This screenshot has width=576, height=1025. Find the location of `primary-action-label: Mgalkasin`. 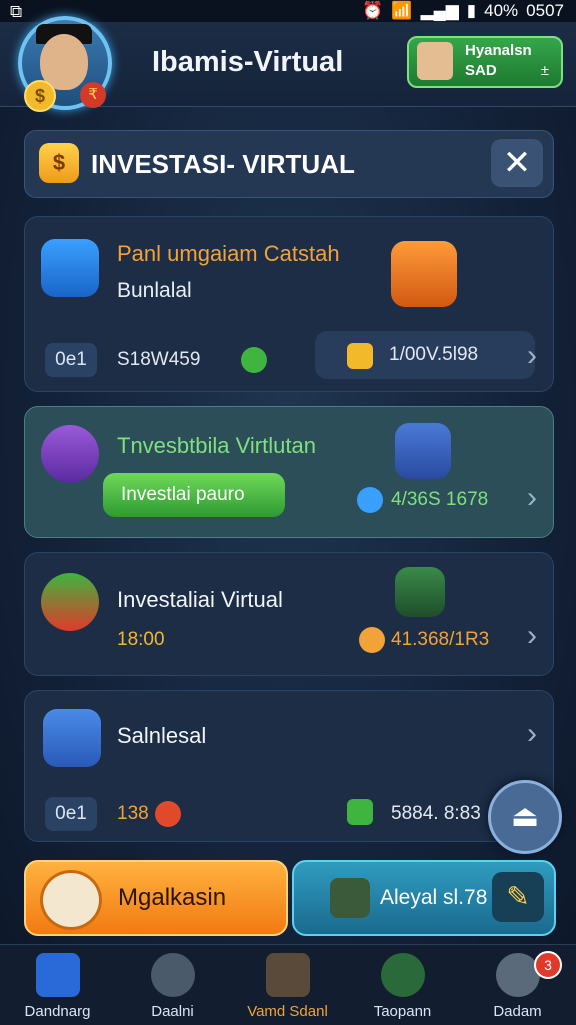

primary-action-label: Mgalkasin is located at coordinates (172, 897).